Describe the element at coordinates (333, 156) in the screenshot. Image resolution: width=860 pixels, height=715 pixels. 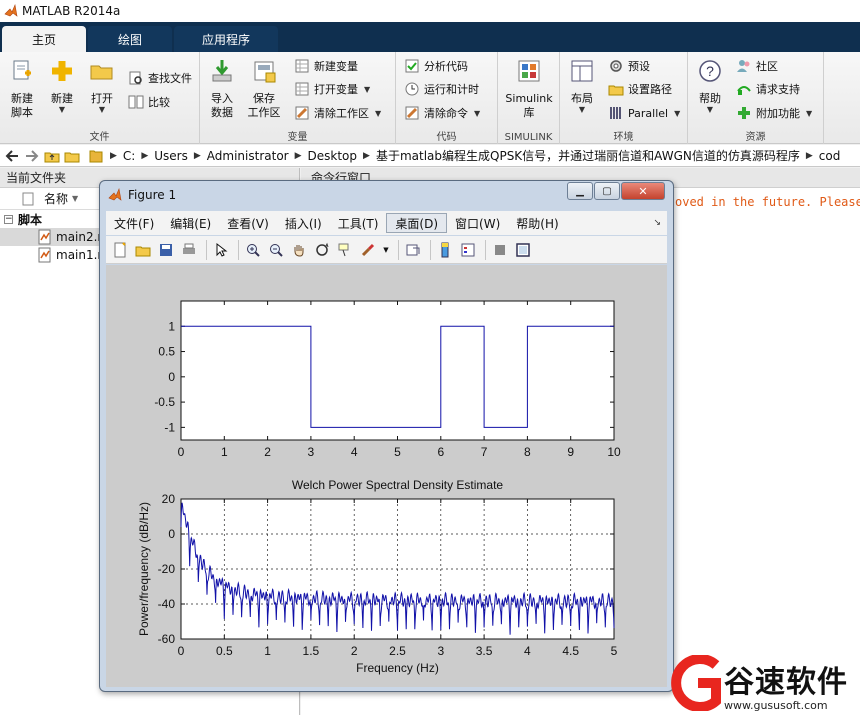
I see `breadcrumb-desktop: Desktop` at that location.